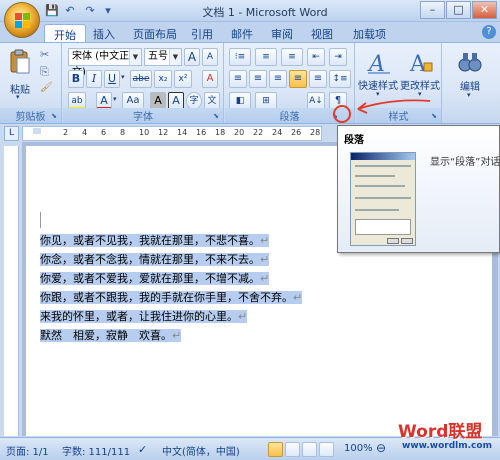  What do you see at coordinates (309, 449) in the screenshot?
I see `web-layout-view-icon` at bounding box center [309, 449].